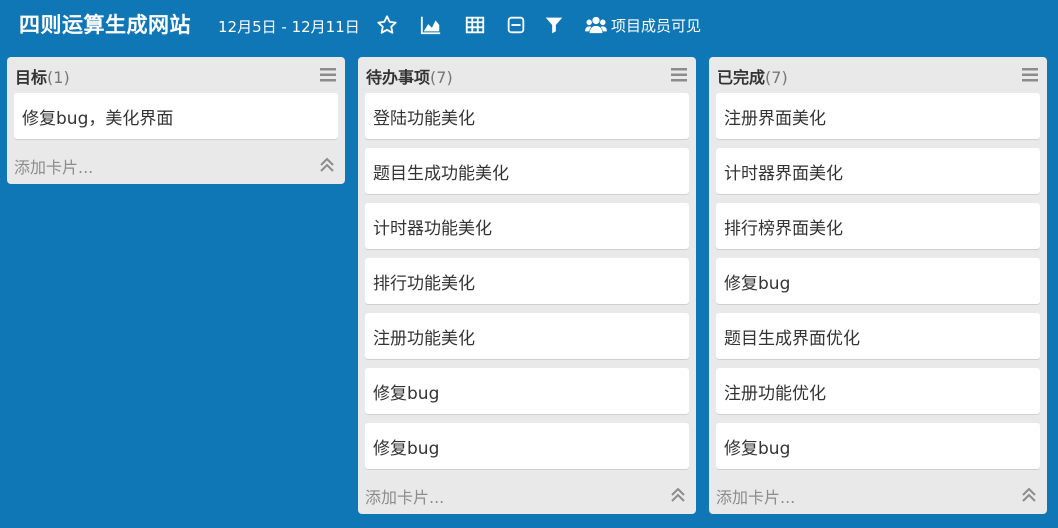 Image resolution: width=1058 pixels, height=528 pixels. Describe the element at coordinates (741, 77) in the screenshot. I see `list-title-text: 已完成` at that location.